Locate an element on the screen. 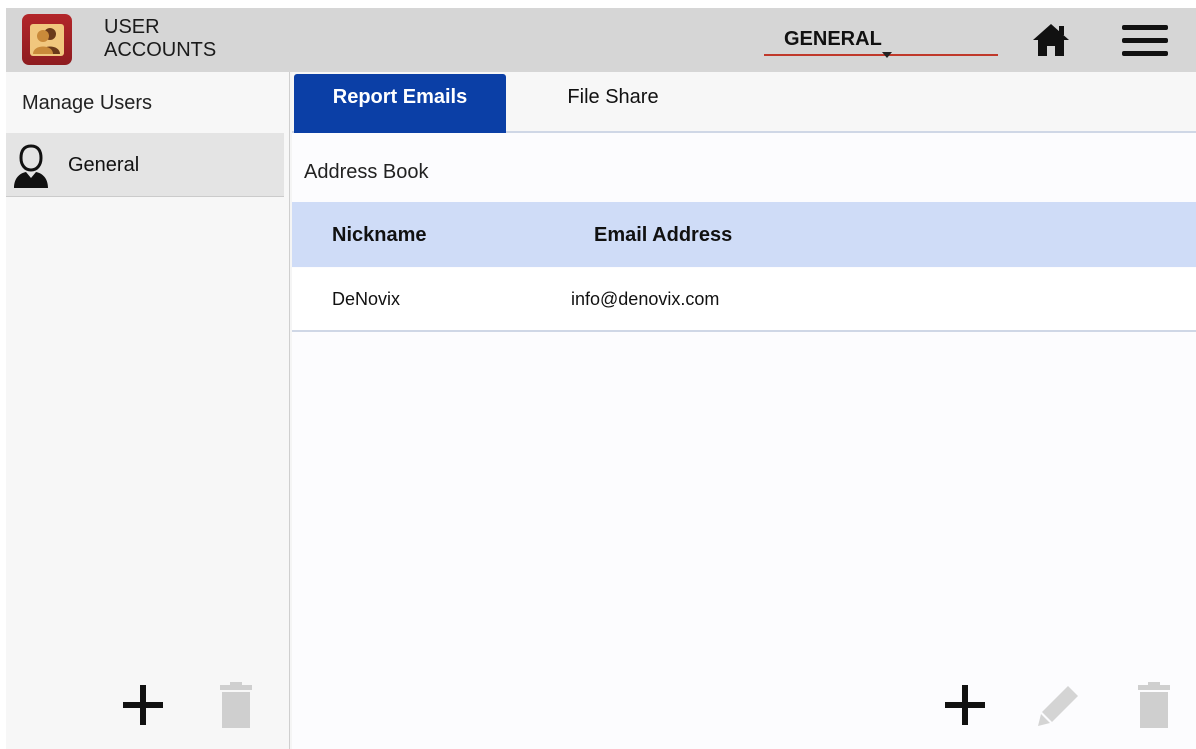  pencil-icon is located at coordinates (1058, 706).